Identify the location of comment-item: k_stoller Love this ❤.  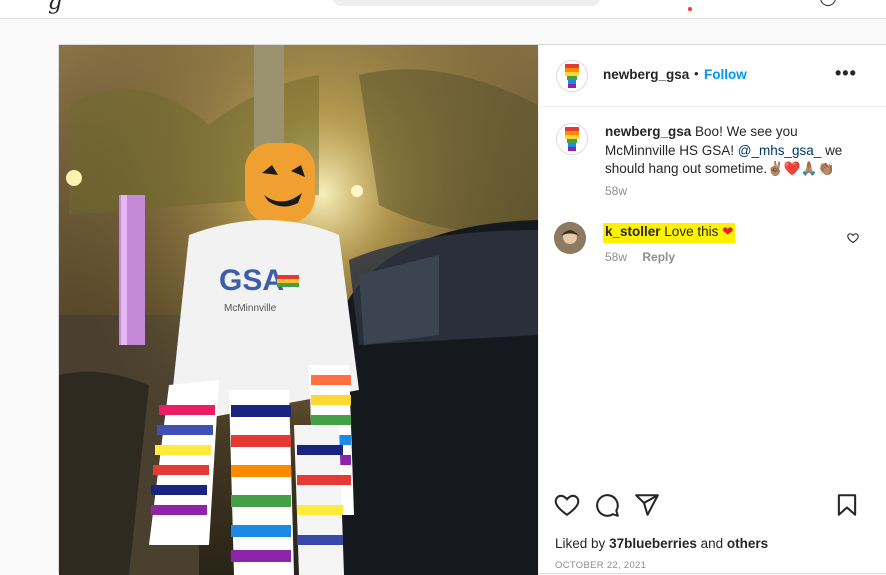
(669, 233).